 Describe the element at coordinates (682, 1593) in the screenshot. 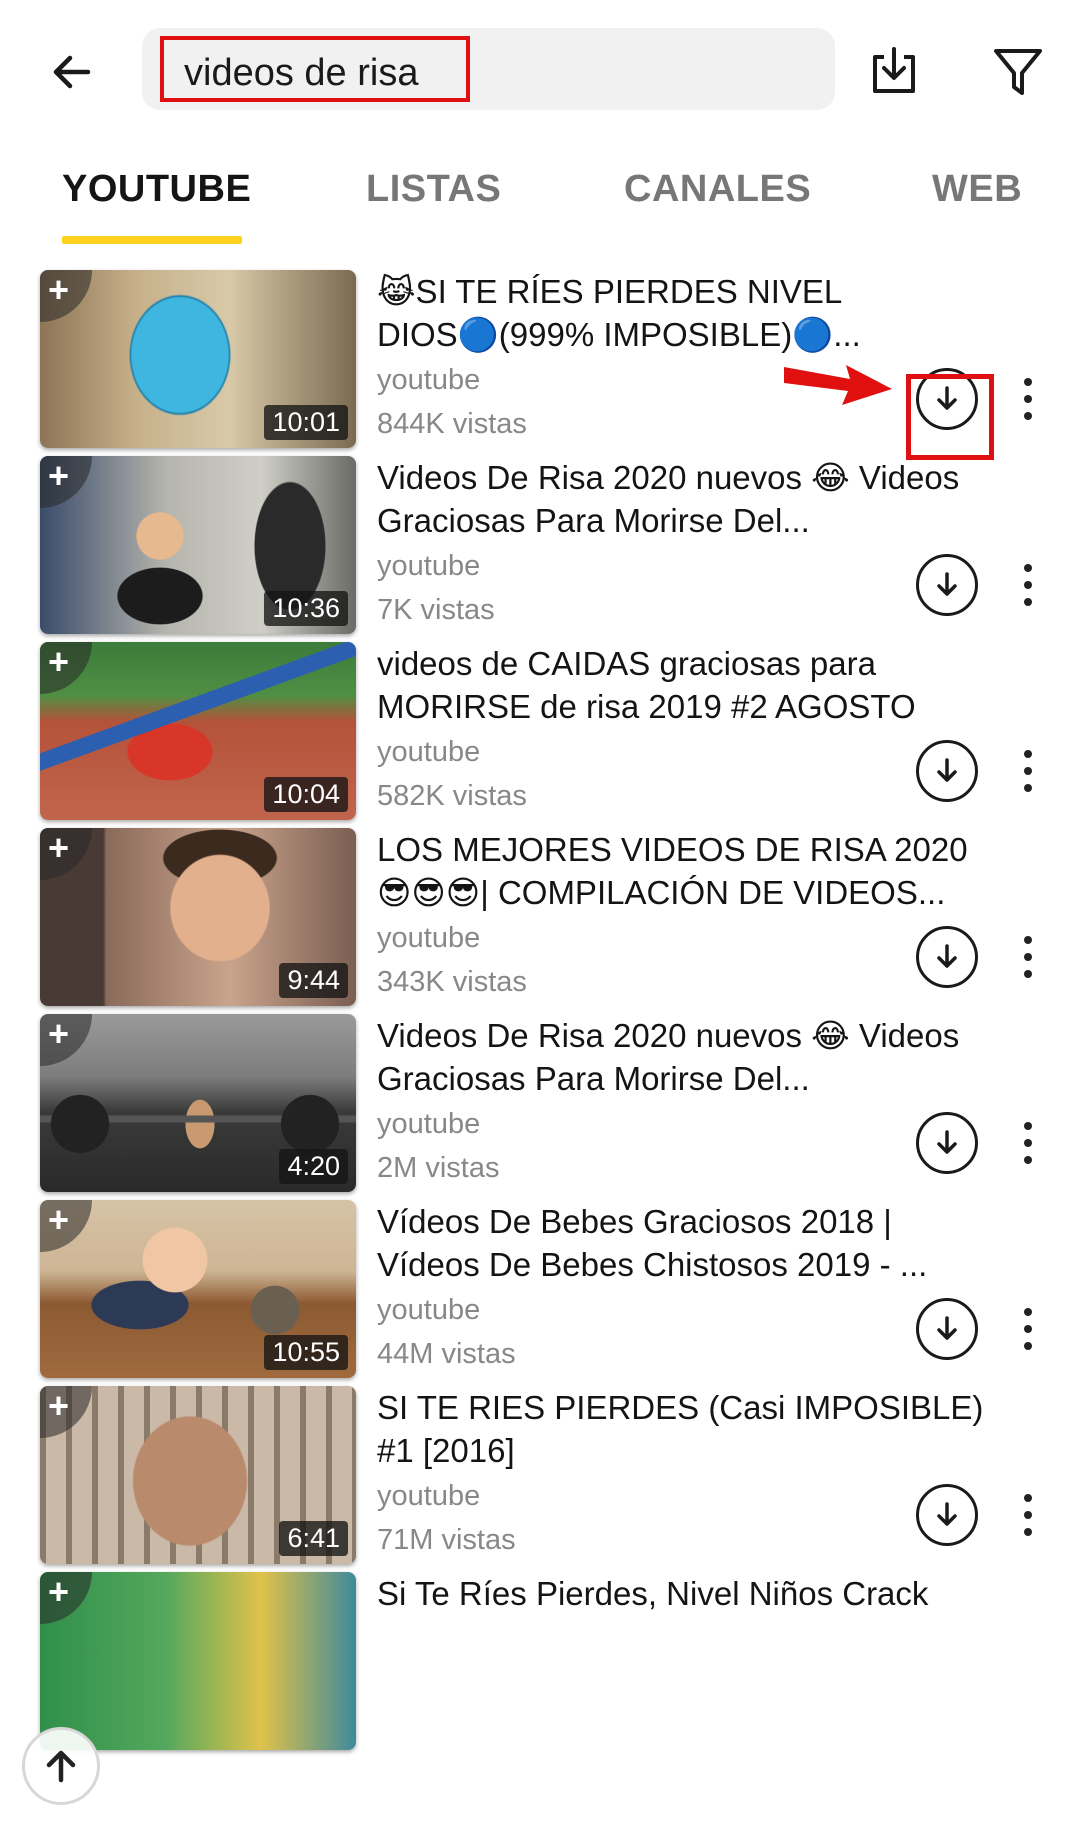

I see `video-title: Si Te Ríes Pierdes, Nivel Niños Crack` at that location.